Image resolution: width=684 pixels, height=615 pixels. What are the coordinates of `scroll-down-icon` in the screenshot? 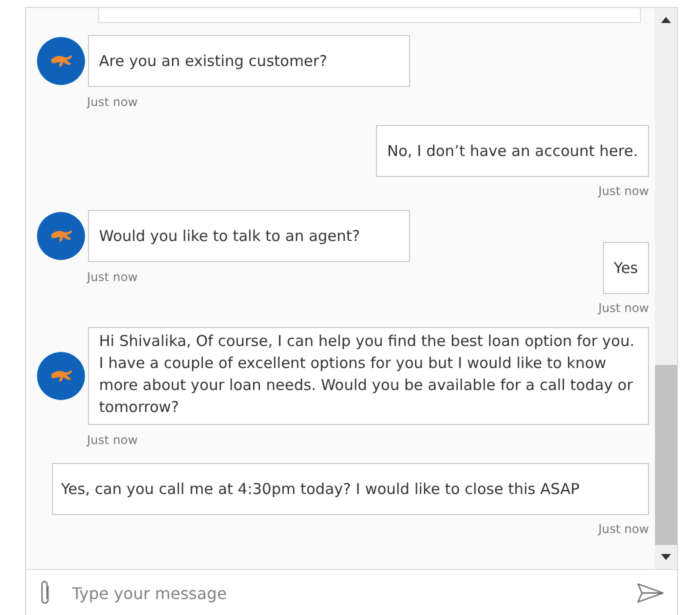 It's located at (666, 557).